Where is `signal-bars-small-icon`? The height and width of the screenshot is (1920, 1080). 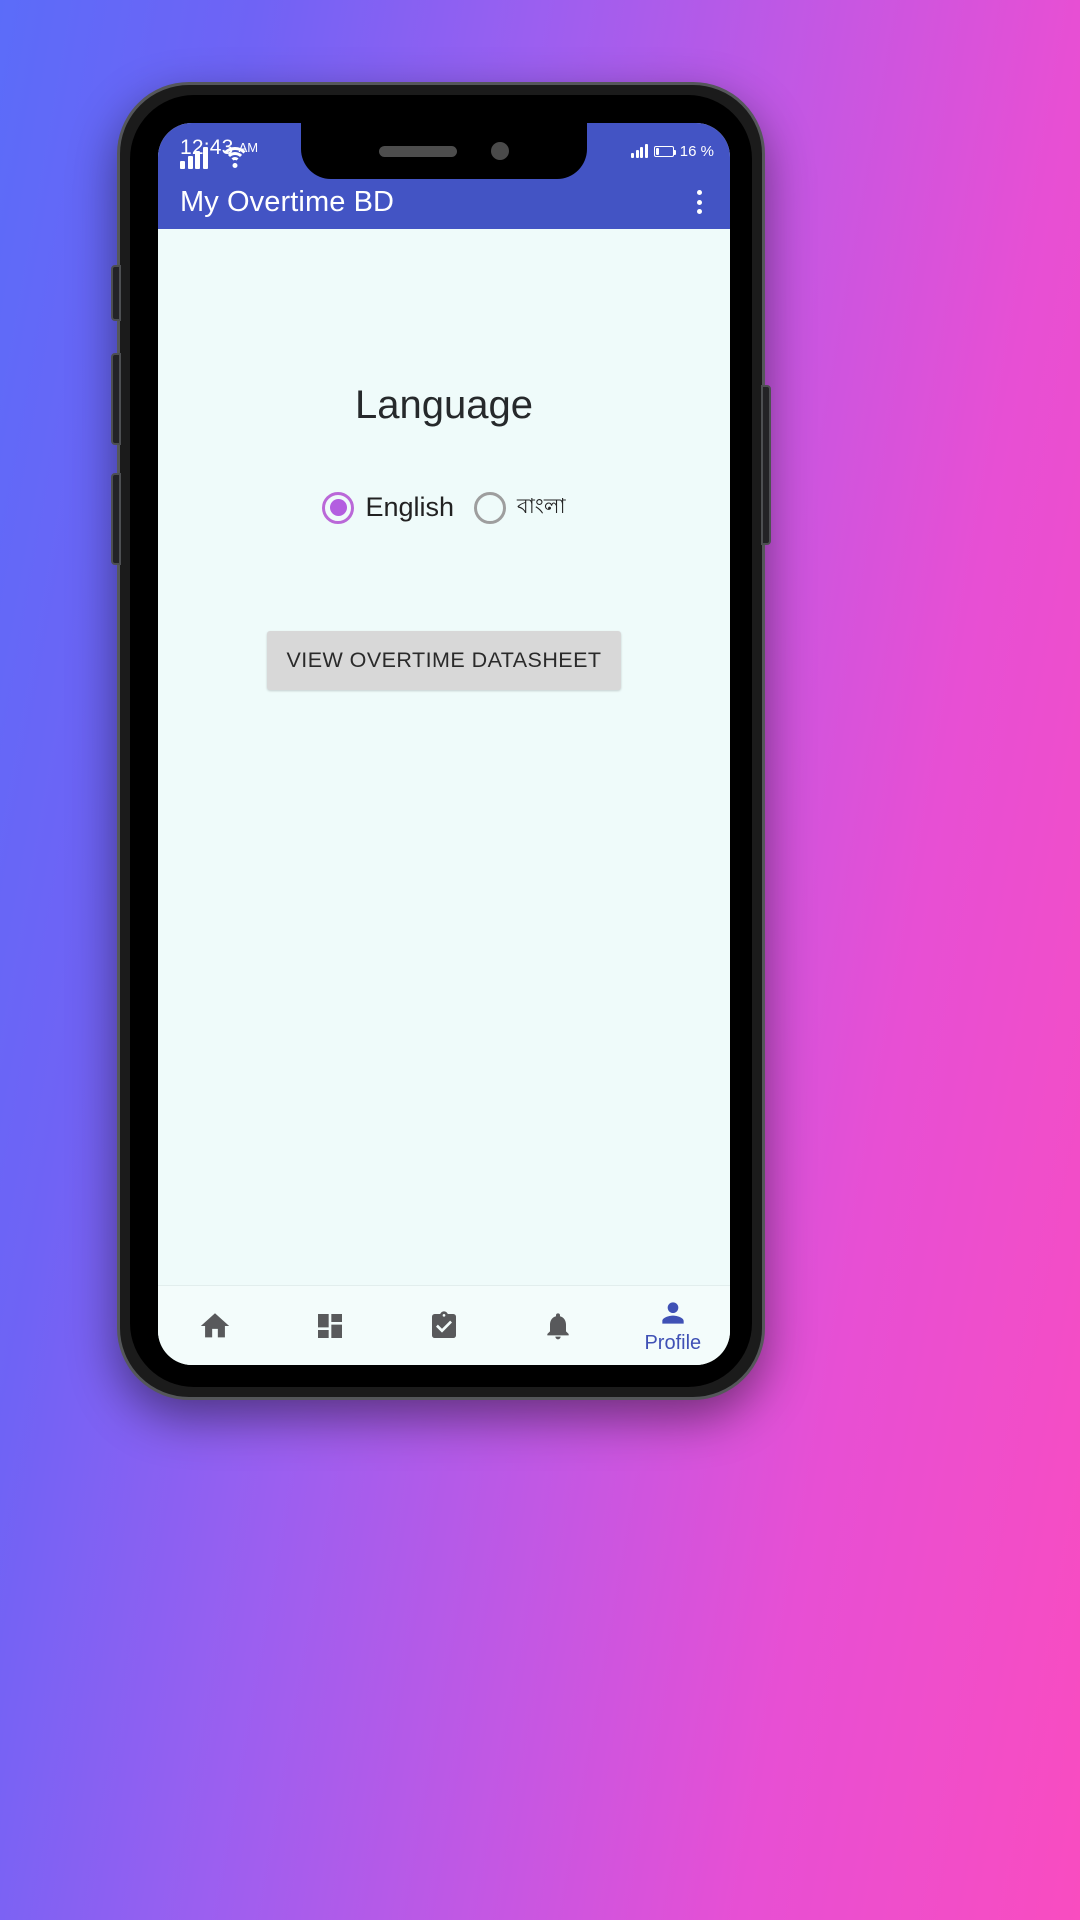
signal-bars-small-icon is located at coordinates (639, 151).